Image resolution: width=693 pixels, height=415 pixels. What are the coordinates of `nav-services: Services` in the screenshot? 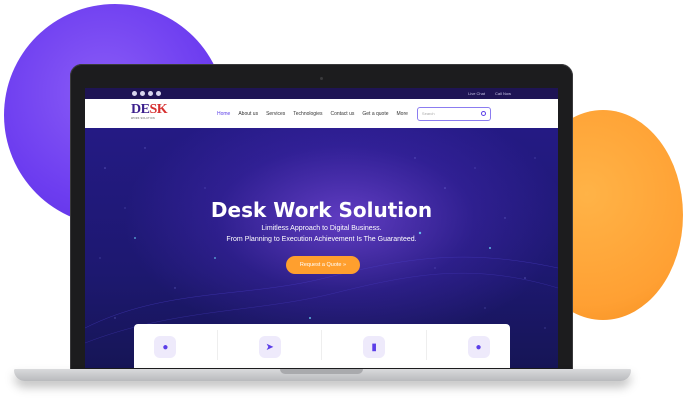 It's located at (275, 114).